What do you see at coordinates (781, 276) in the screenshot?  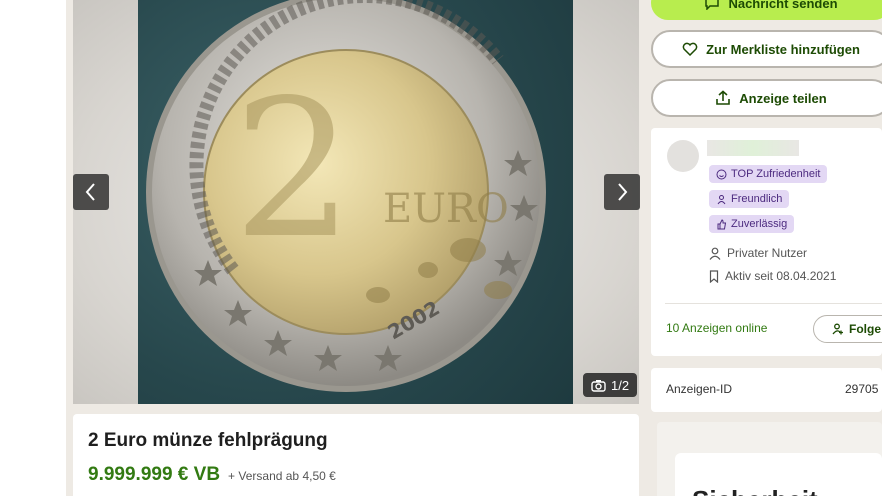 I see `active-since-text: Aktiv seit 08.04.2021` at bounding box center [781, 276].